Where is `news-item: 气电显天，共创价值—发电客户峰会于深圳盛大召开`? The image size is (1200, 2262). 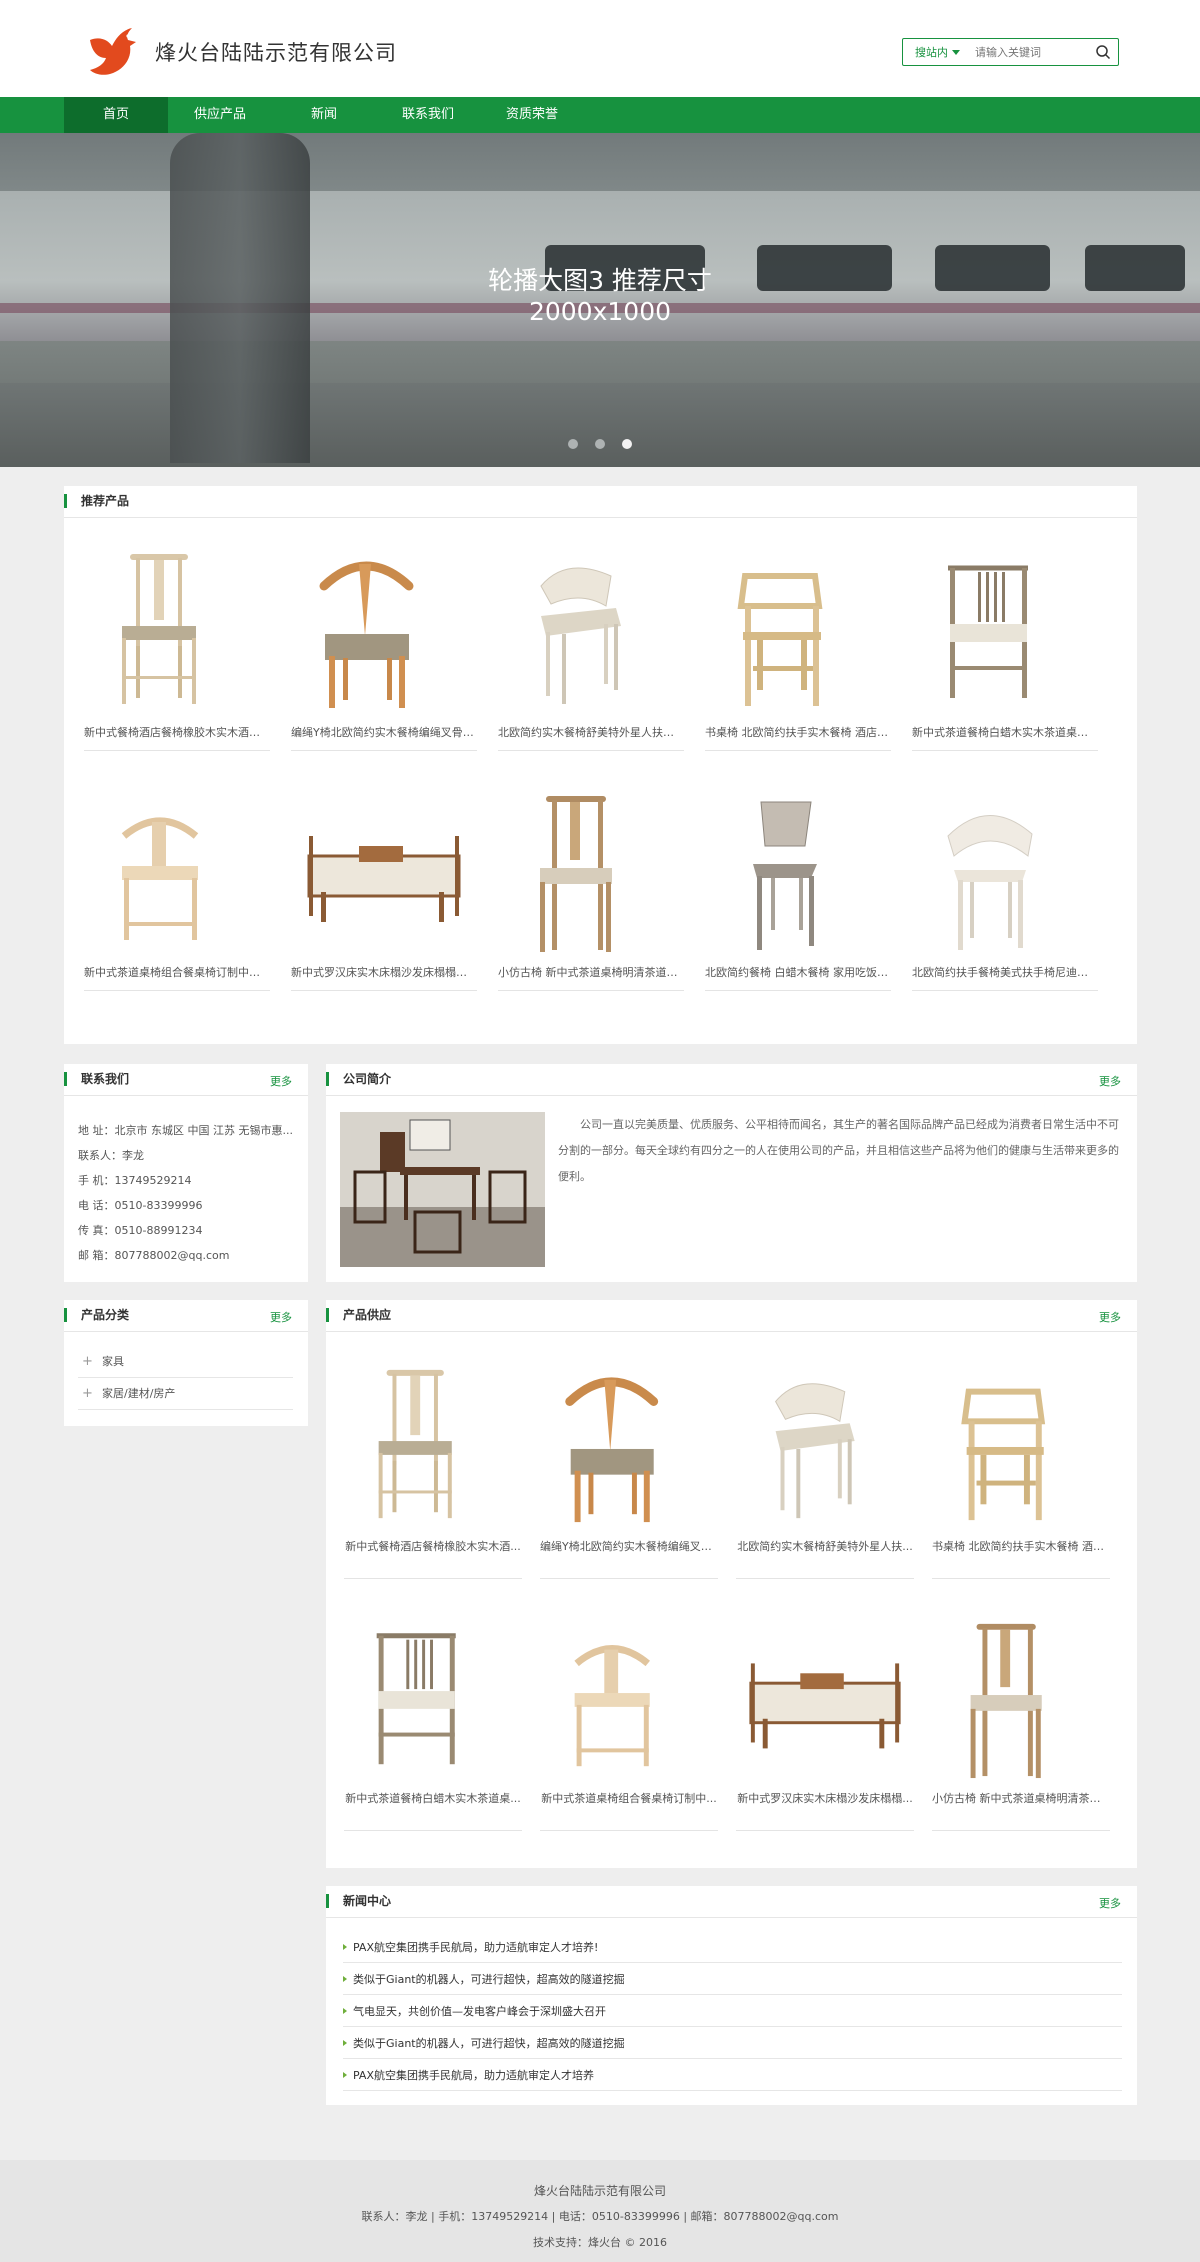 news-item: 气电显天，共创价值—发电客户峰会于深圳盛大召开 is located at coordinates (732, 2011).